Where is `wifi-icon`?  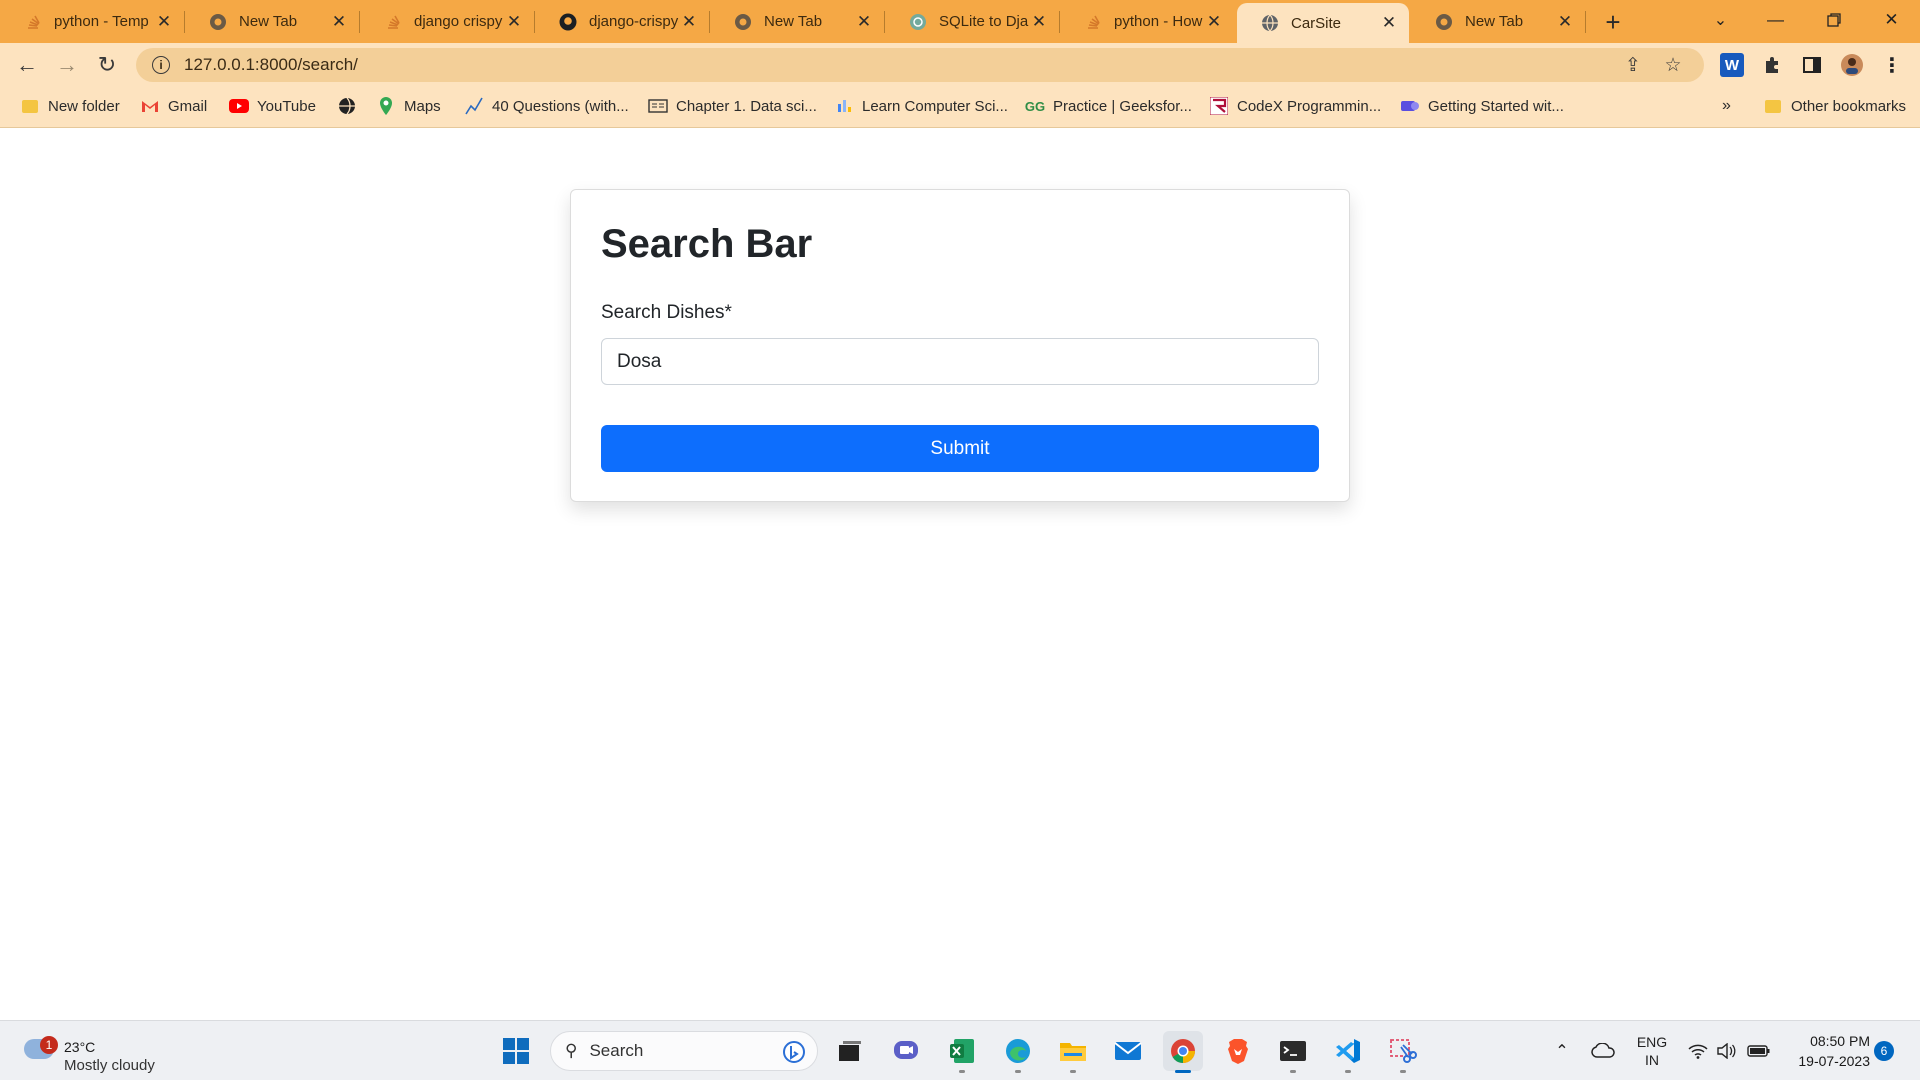 wifi-icon is located at coordinates (1698, 1051).